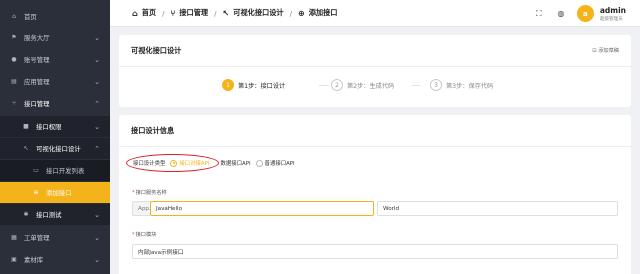  What do you see at coordinates (144, 235) in the screenshot?
I see `module-label: *接口模块` at bounding box center [144, 235].